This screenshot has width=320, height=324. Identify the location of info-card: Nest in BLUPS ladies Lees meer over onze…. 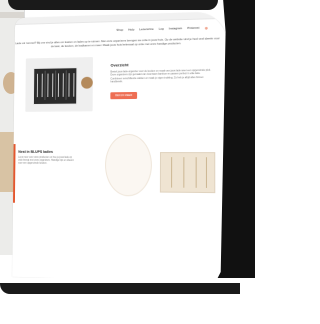
(48, 174).